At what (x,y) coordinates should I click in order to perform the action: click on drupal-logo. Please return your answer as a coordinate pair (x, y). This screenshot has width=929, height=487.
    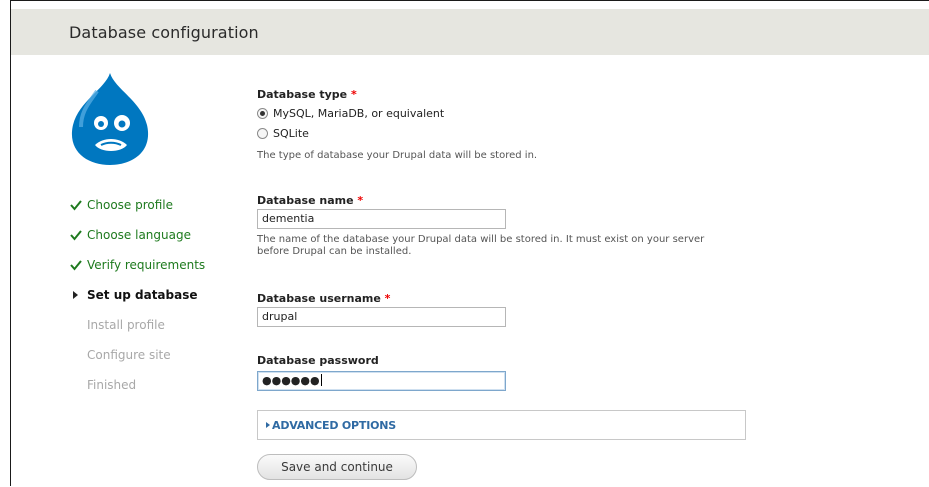
    Looking at the image, I should click on (110, 119).